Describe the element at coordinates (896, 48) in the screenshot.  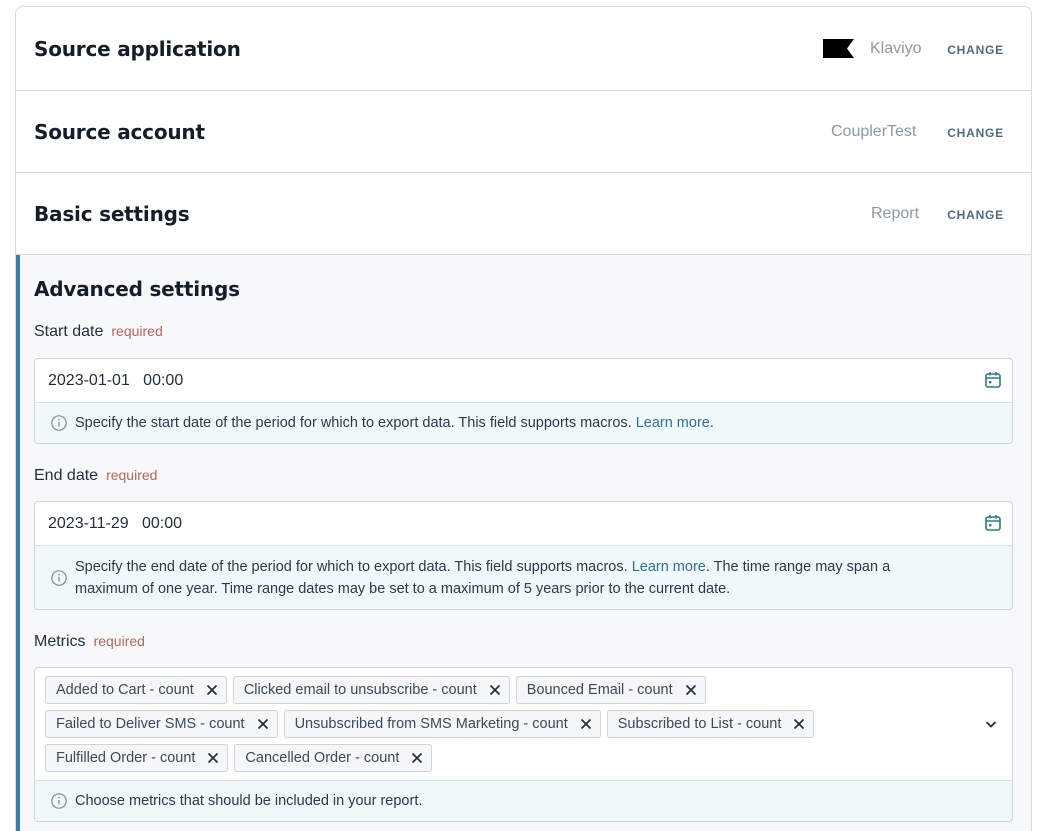
I see `source-application-value: Klaviyo` at that location.